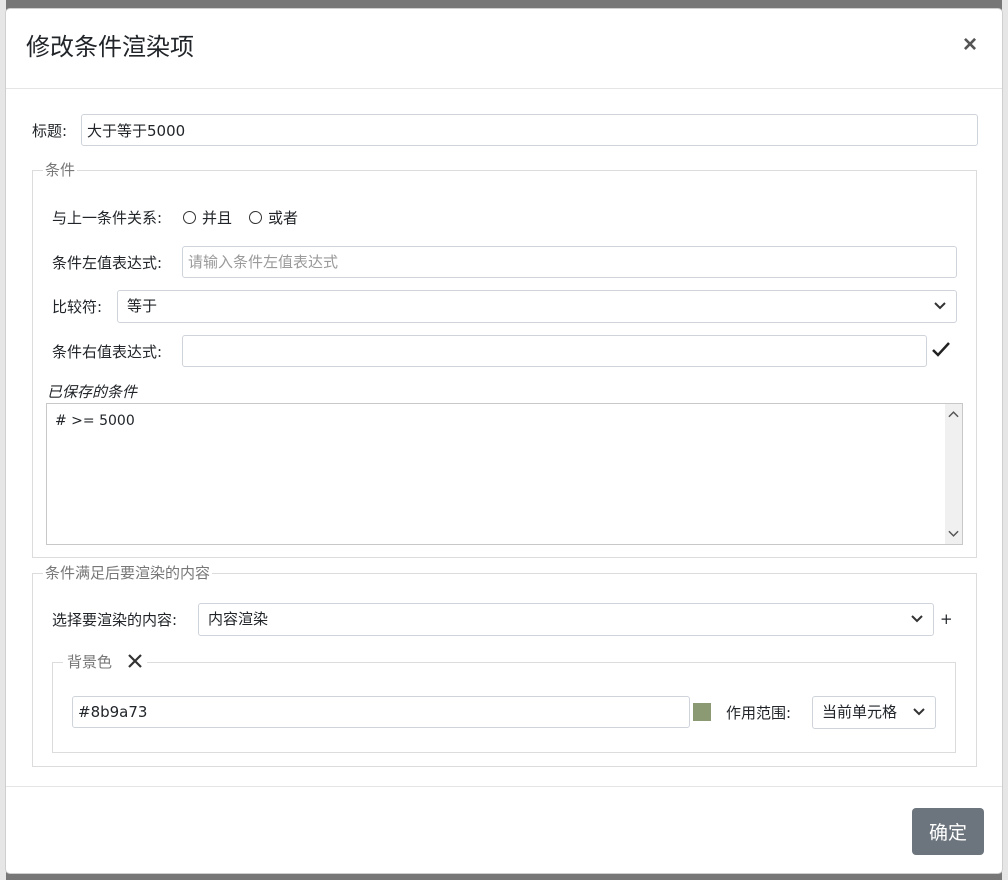 Image resolution: width=1008 pixels, height=880 pixels. Describe the element at coordinates (504, 474) in the screenshot. I see `saved-conditions-textarea: # >= 5000` at that location.